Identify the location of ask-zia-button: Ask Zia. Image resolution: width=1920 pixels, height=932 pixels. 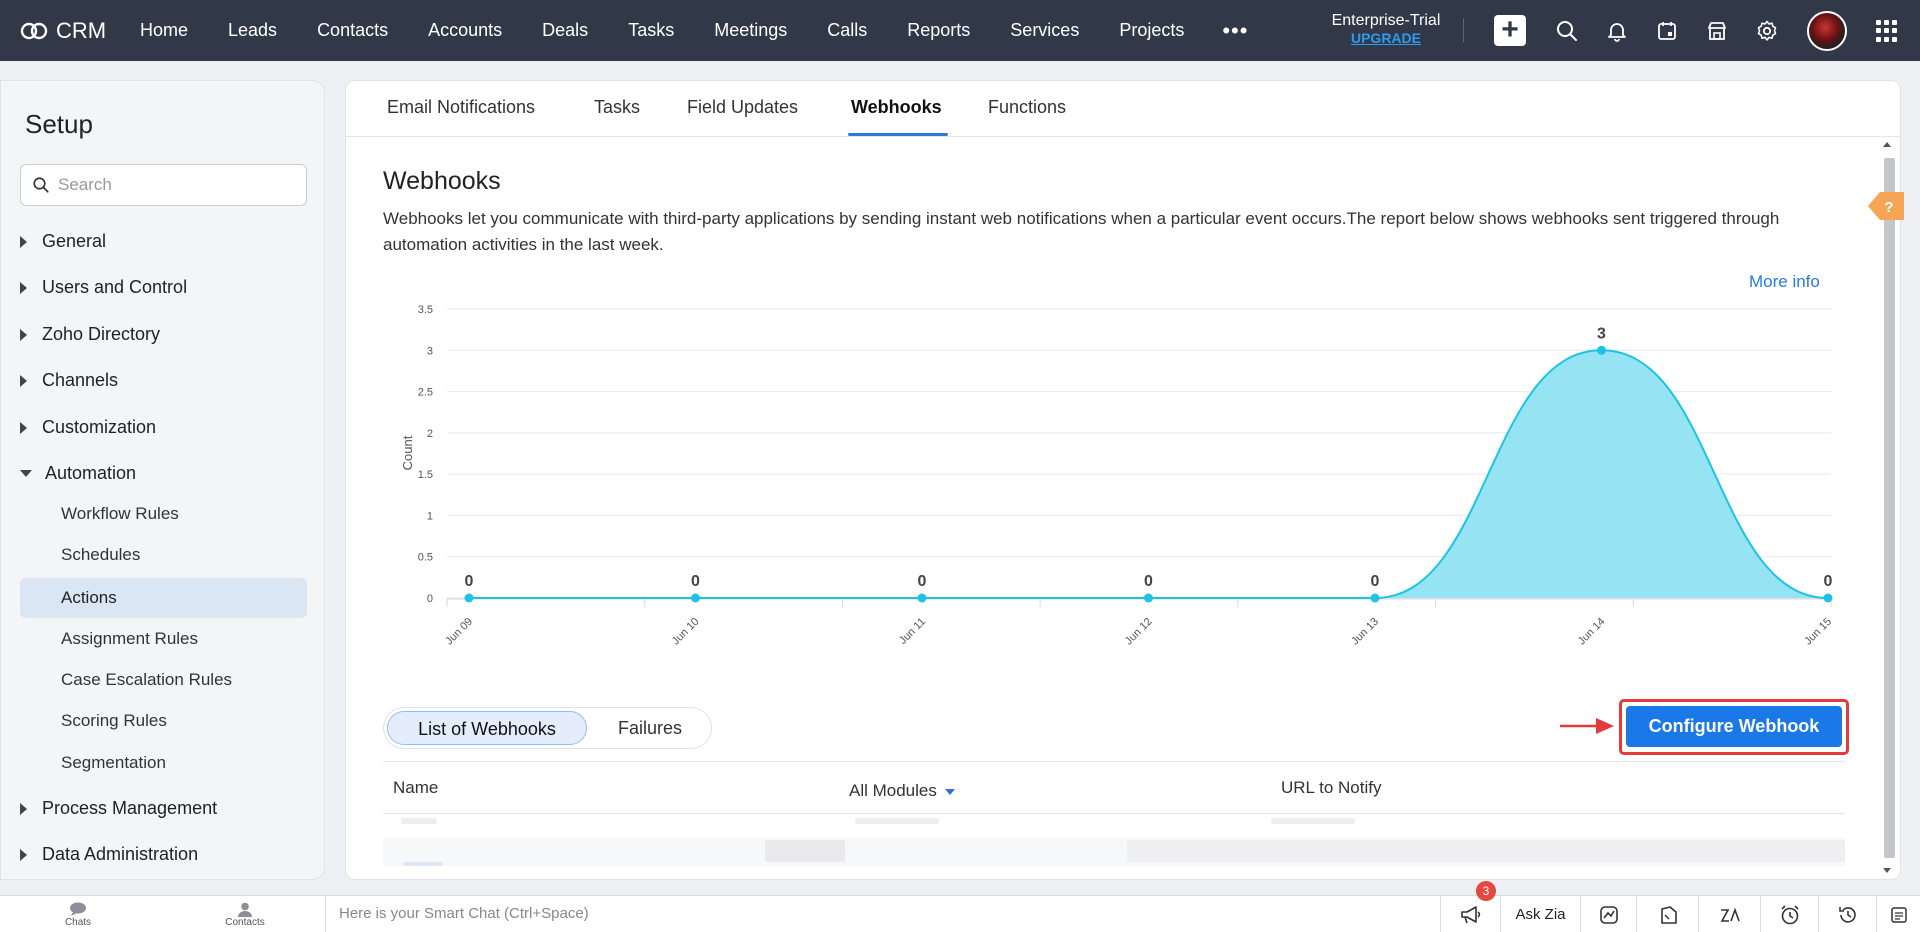
(1540, 914).